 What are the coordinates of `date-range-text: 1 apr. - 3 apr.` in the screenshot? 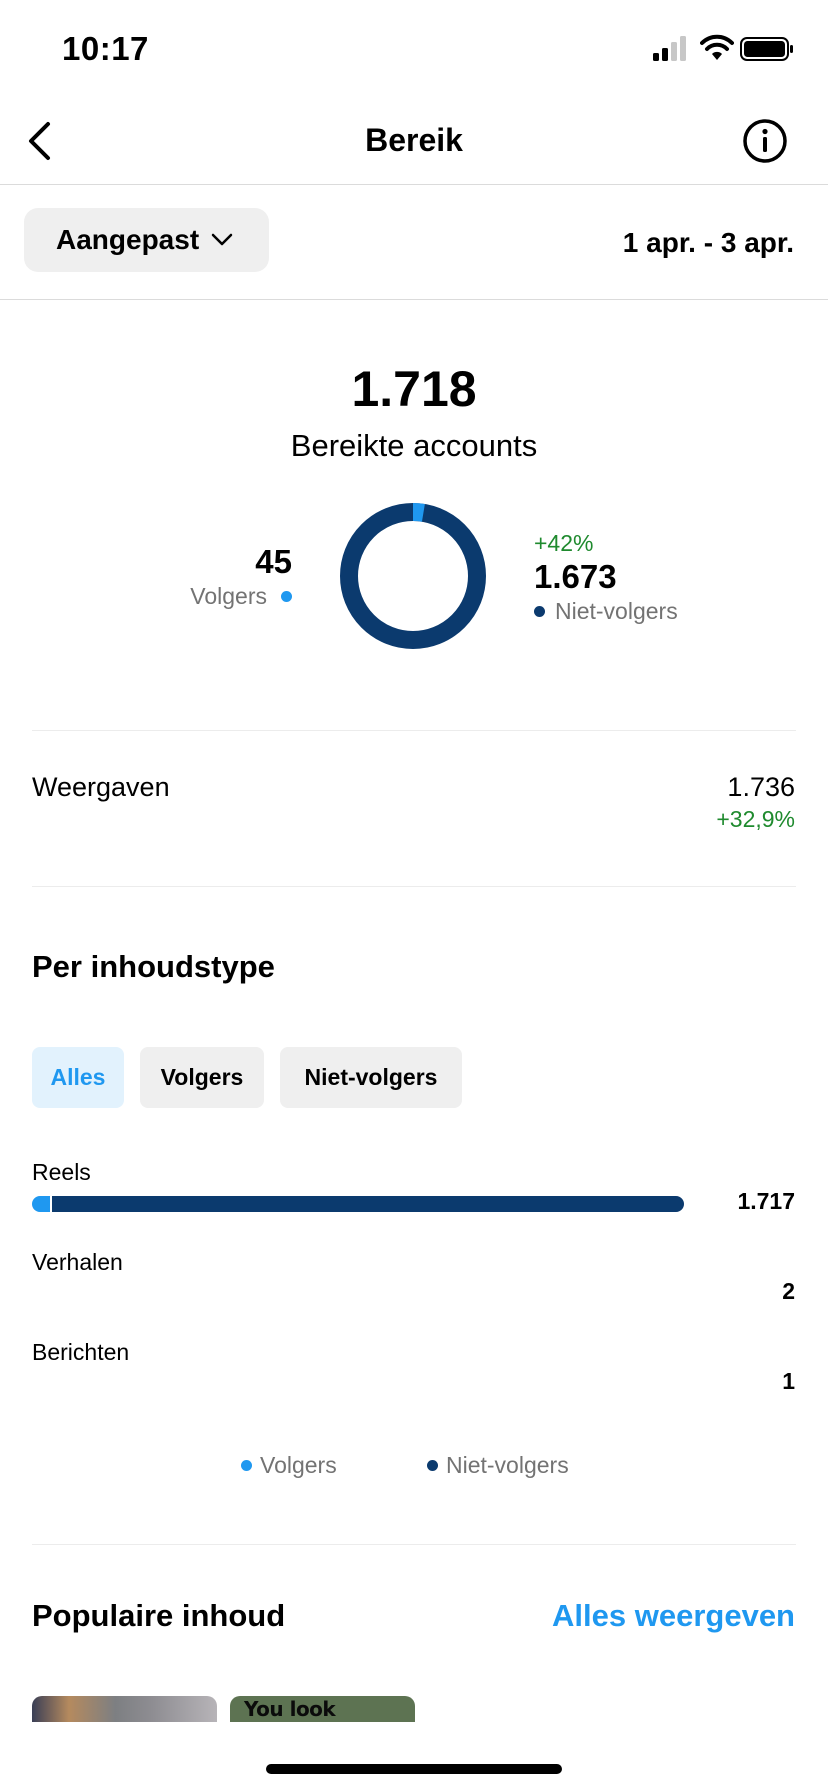 It's located at (708, 242).